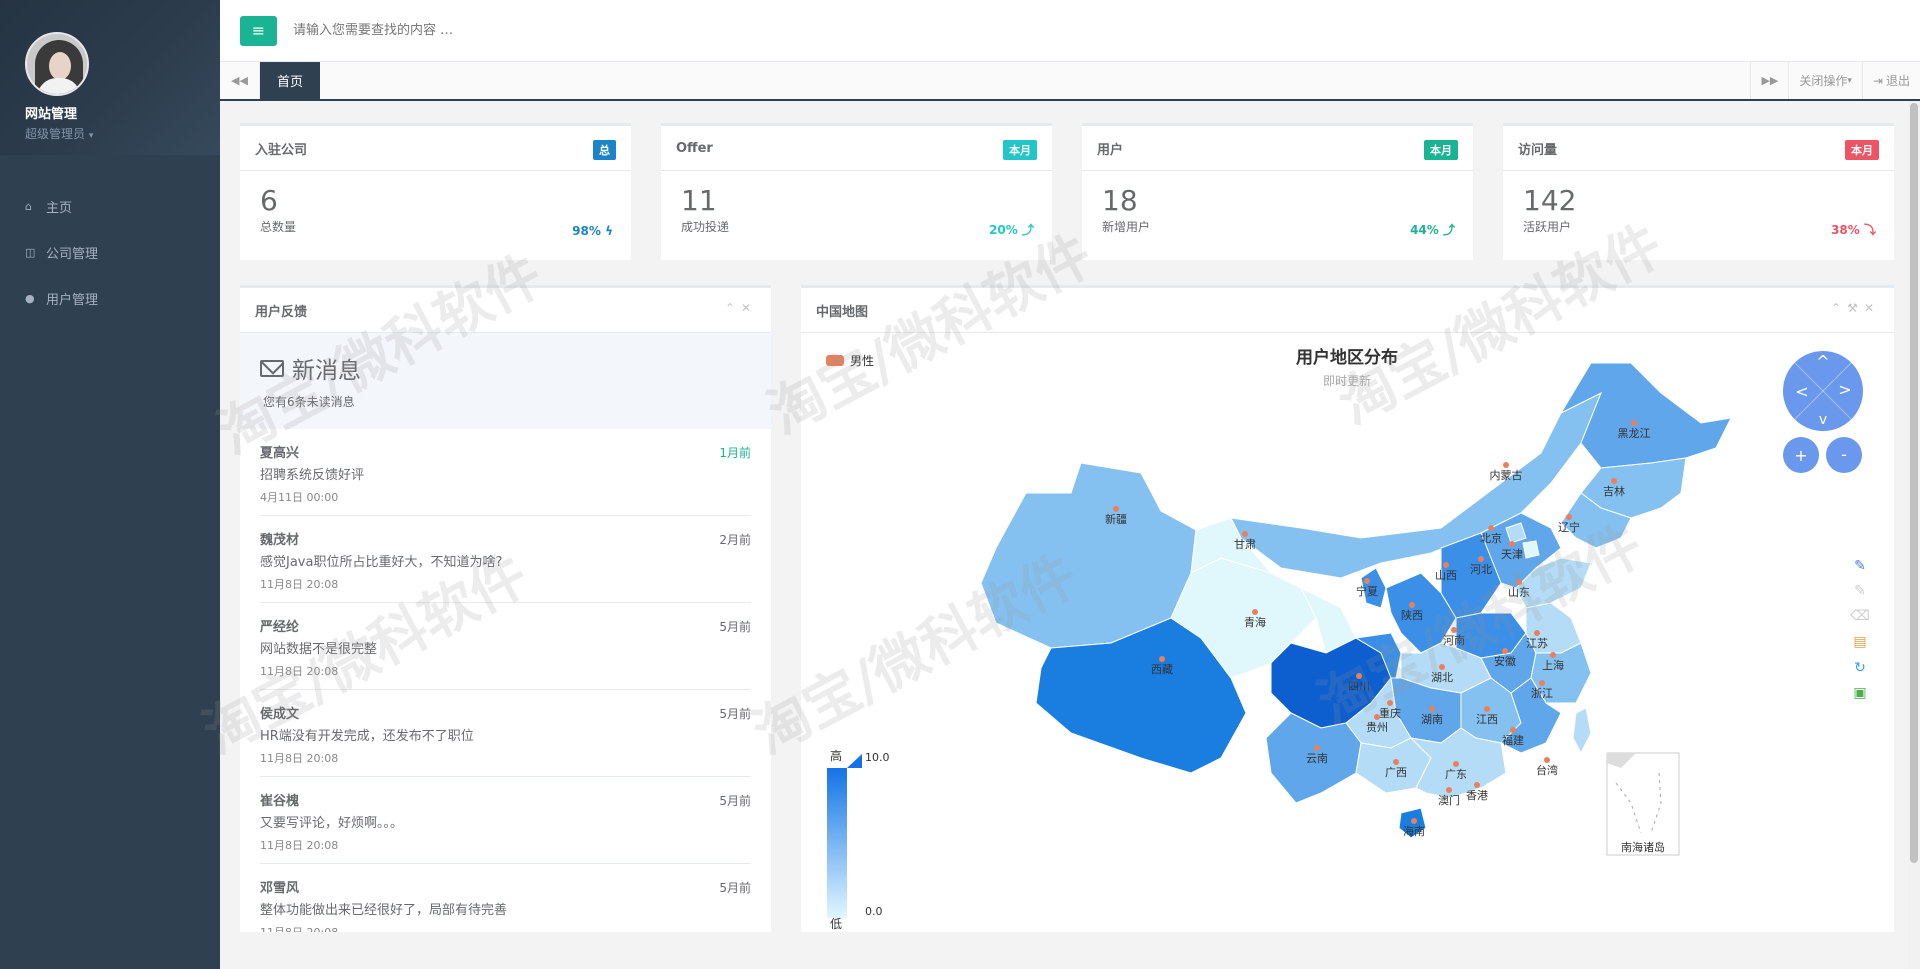 Image resolution: width=1920 pixels, height=969 pixels. Describe the element at coordinates (1424, 230) in the screenshot. I see `stat-percent-value: 44%` at that location.